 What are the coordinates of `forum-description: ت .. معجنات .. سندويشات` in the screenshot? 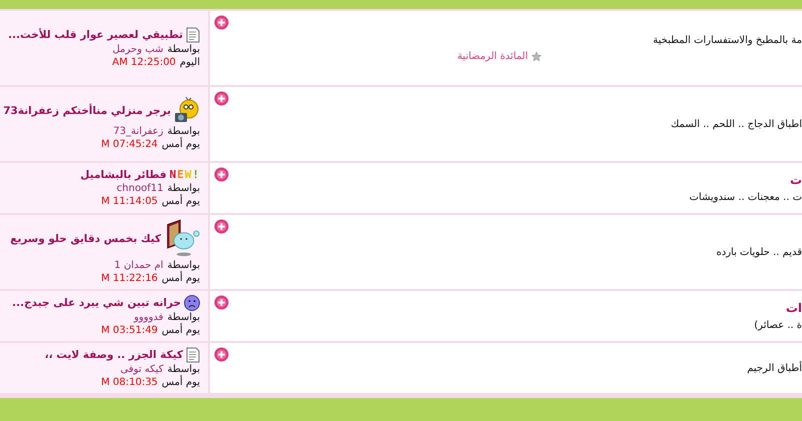 It's located at (745, 198).